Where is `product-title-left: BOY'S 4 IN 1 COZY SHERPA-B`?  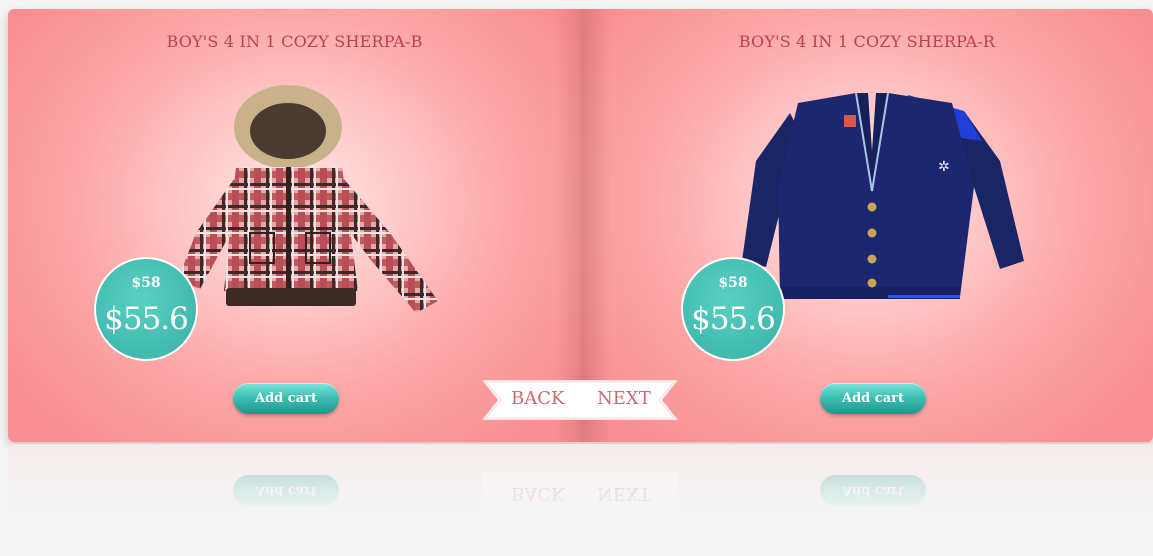
product-title-left: BOY'S 4 IN 1 COZY SHERPA-B is located at coordinates (294, 41).